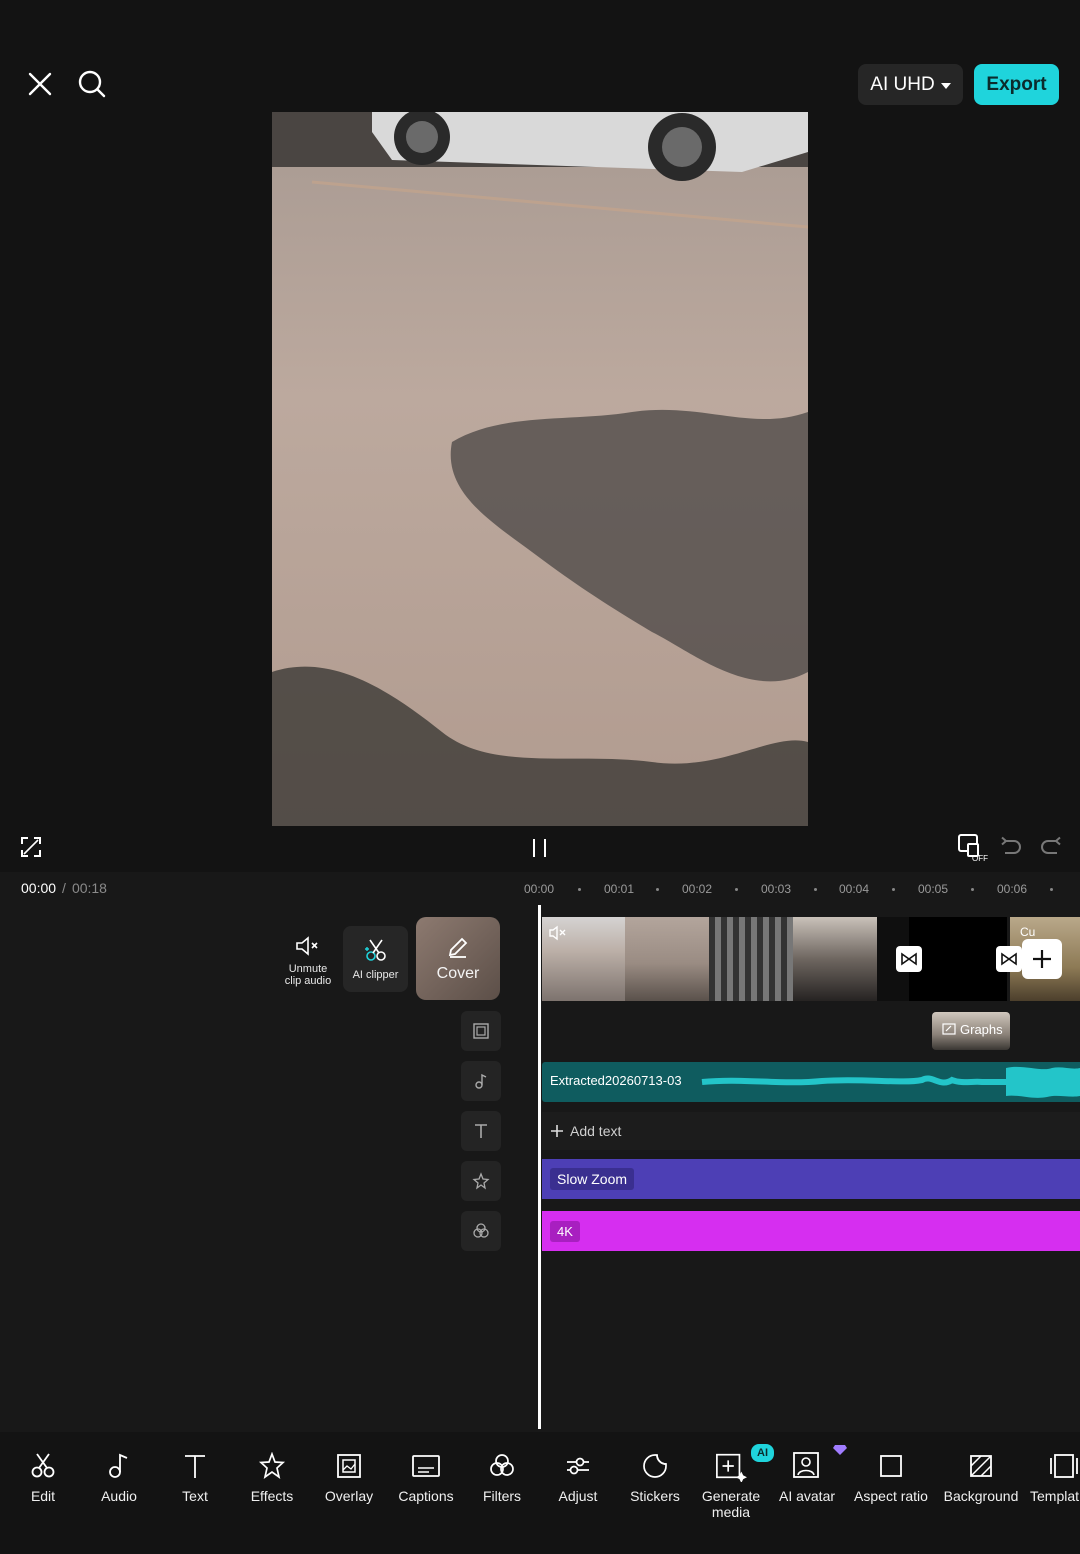 This screenshot has height=1554, width=1080. I want to click on nav-effects: Effects, so click(272, 1477).